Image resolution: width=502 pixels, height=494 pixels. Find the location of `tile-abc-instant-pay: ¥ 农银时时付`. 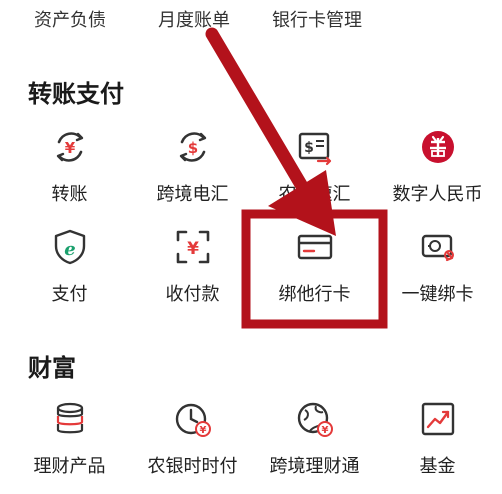

tile-abc-instant-pay: ¥ 农银时时付 is located at coordinates (192, 445).